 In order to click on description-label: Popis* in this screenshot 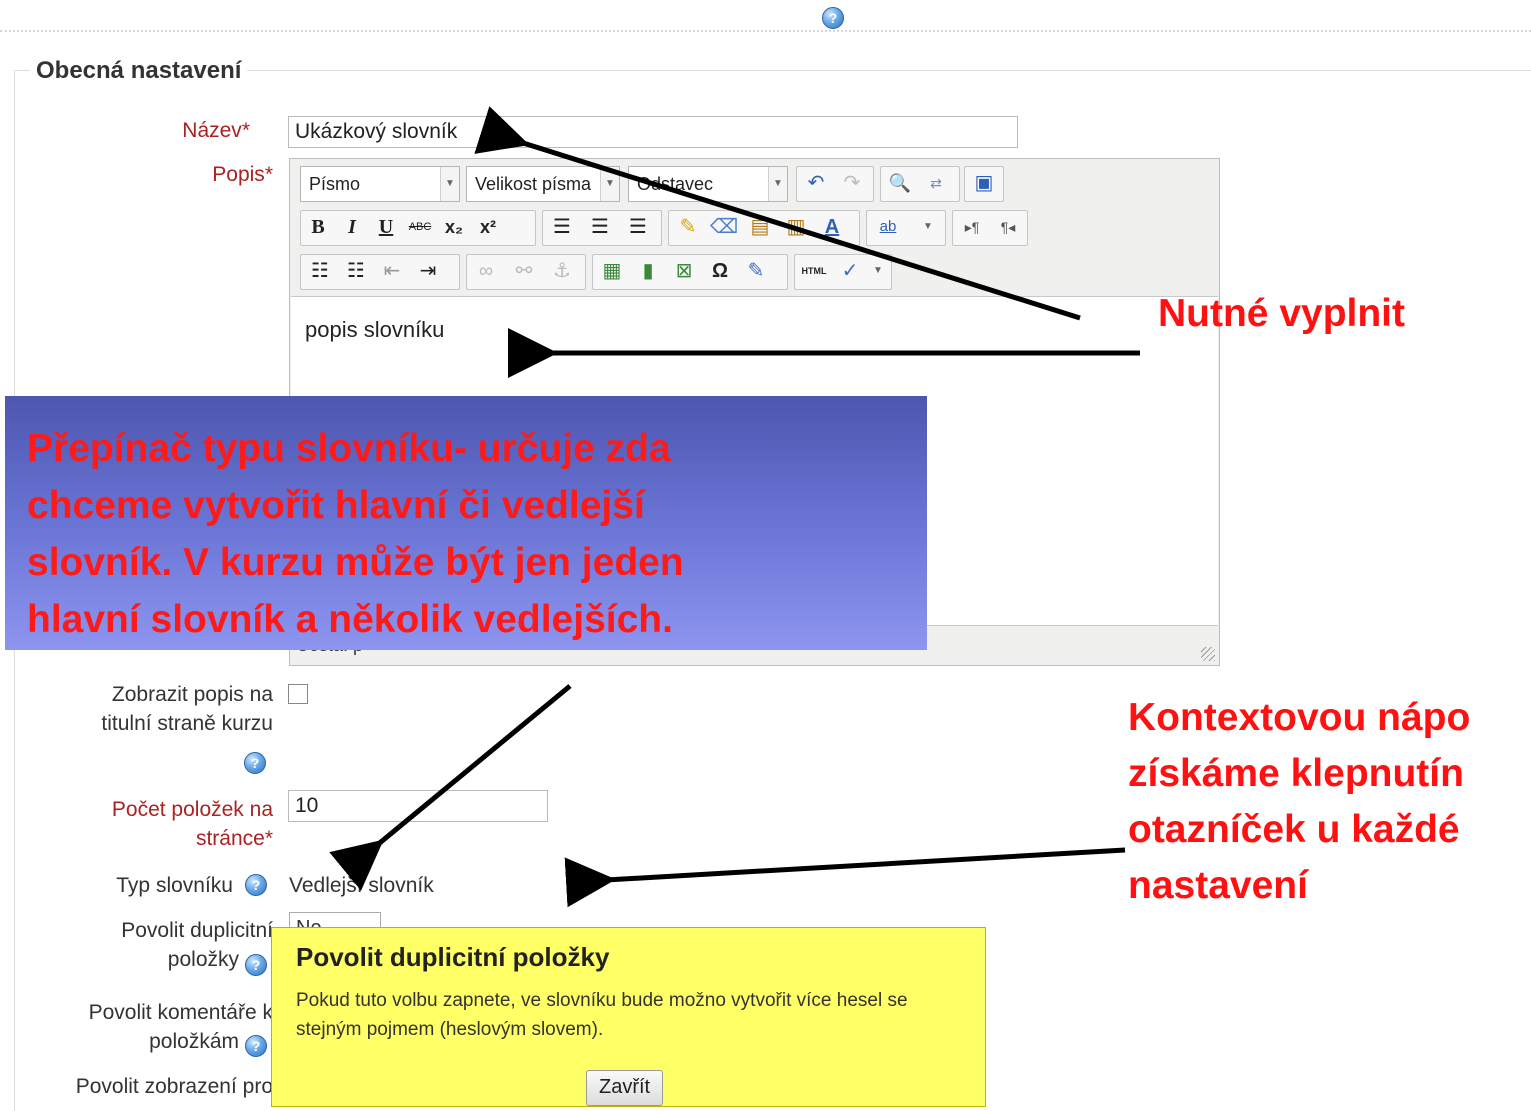, I will do `click(196, 174)`.